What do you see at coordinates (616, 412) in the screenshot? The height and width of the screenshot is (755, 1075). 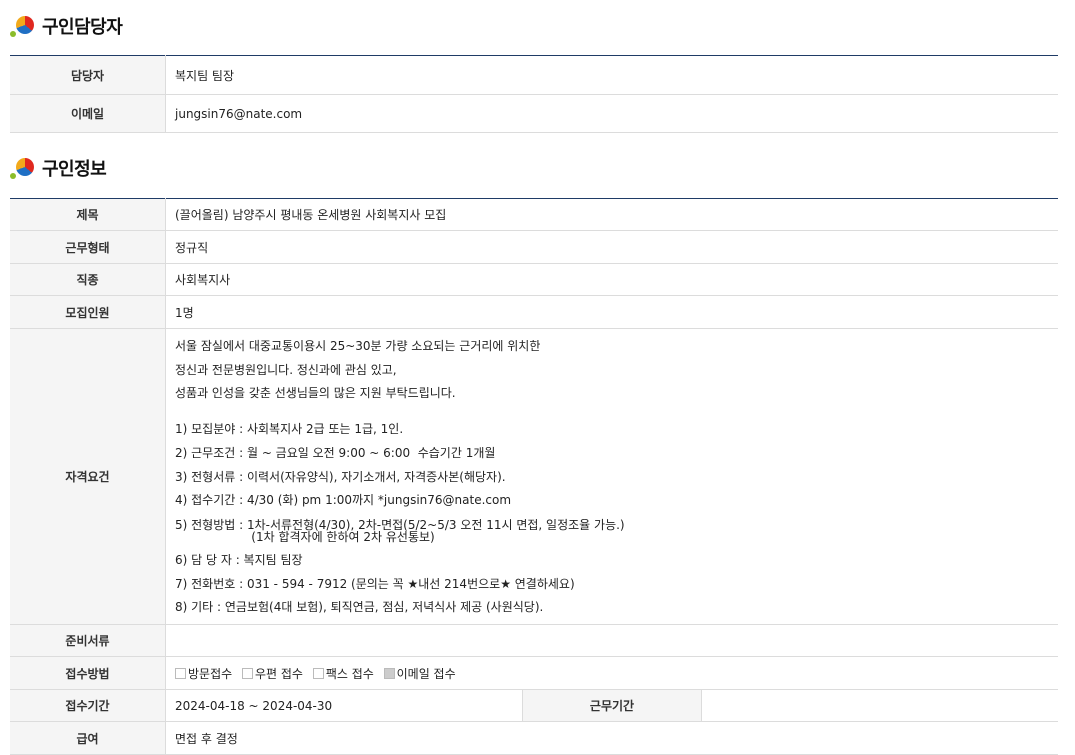 I see `qual-gap` at bounding box center [616, 412].